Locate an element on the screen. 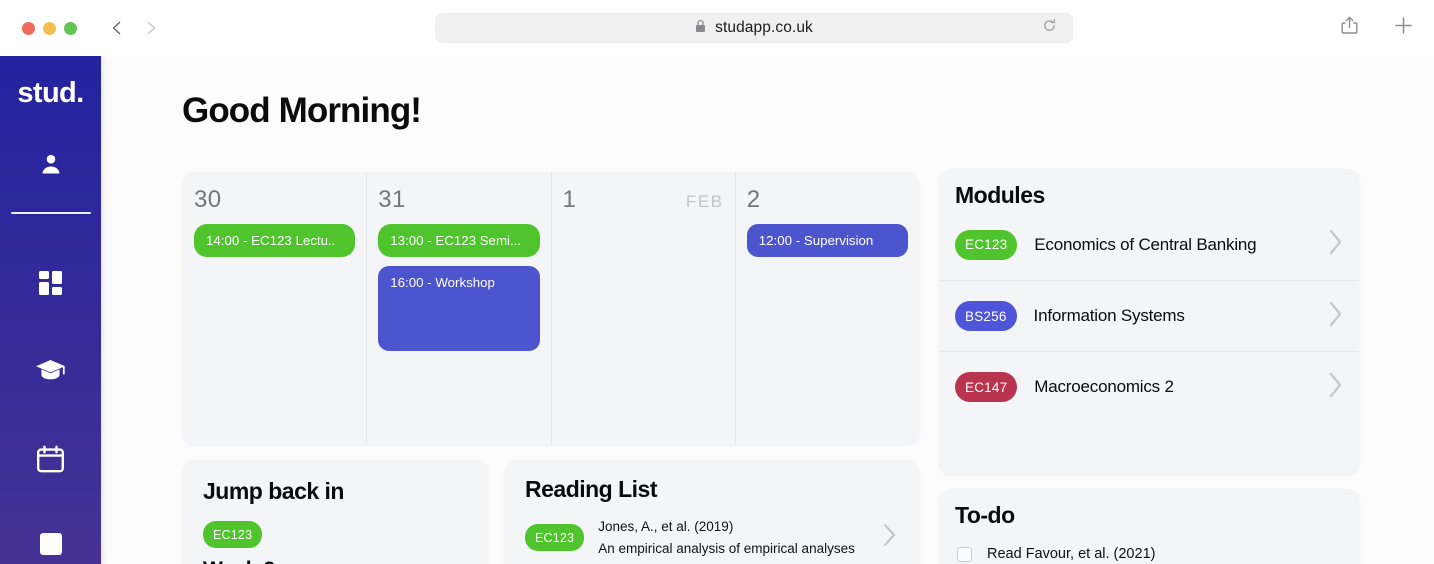 The height and width of the screenshot is (564, 1434). calendar-day-number: 2 is located at coordinates (753, 199).